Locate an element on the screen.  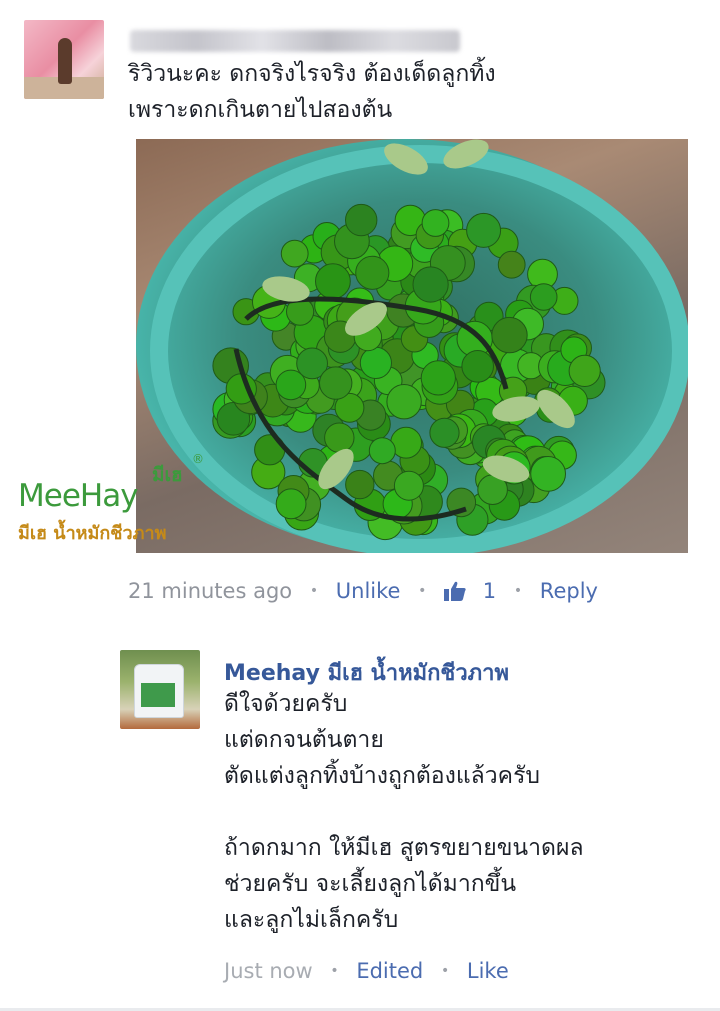
comment-actions: 21 minutes ago • Unlike • 1 • Reply is located at coordinates (363, 590).